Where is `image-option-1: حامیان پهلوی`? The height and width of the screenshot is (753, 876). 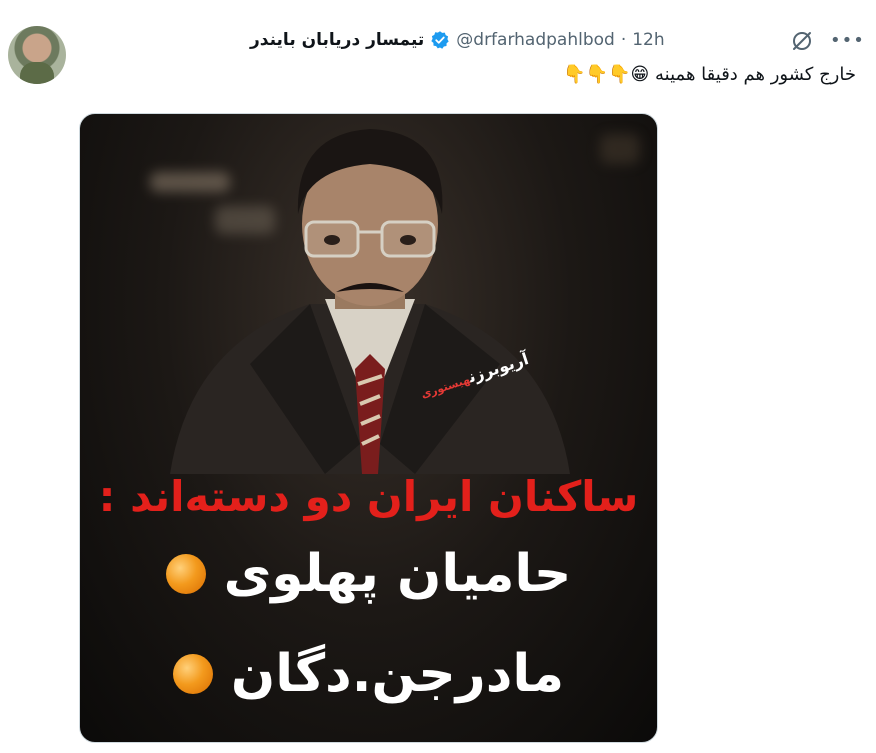 image-option-1: حامیان پهلوی is located at coordinates (368, 574).